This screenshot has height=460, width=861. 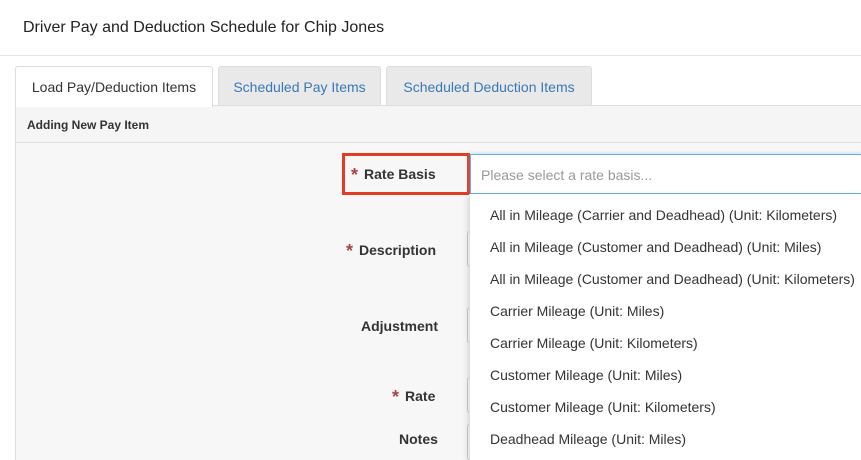 What do you see at coordinates (665, 311) in the screenshot?
I see `dropdown-option: Carrier Mileage (Unit: Miles)` at bounding box center [665, 311].